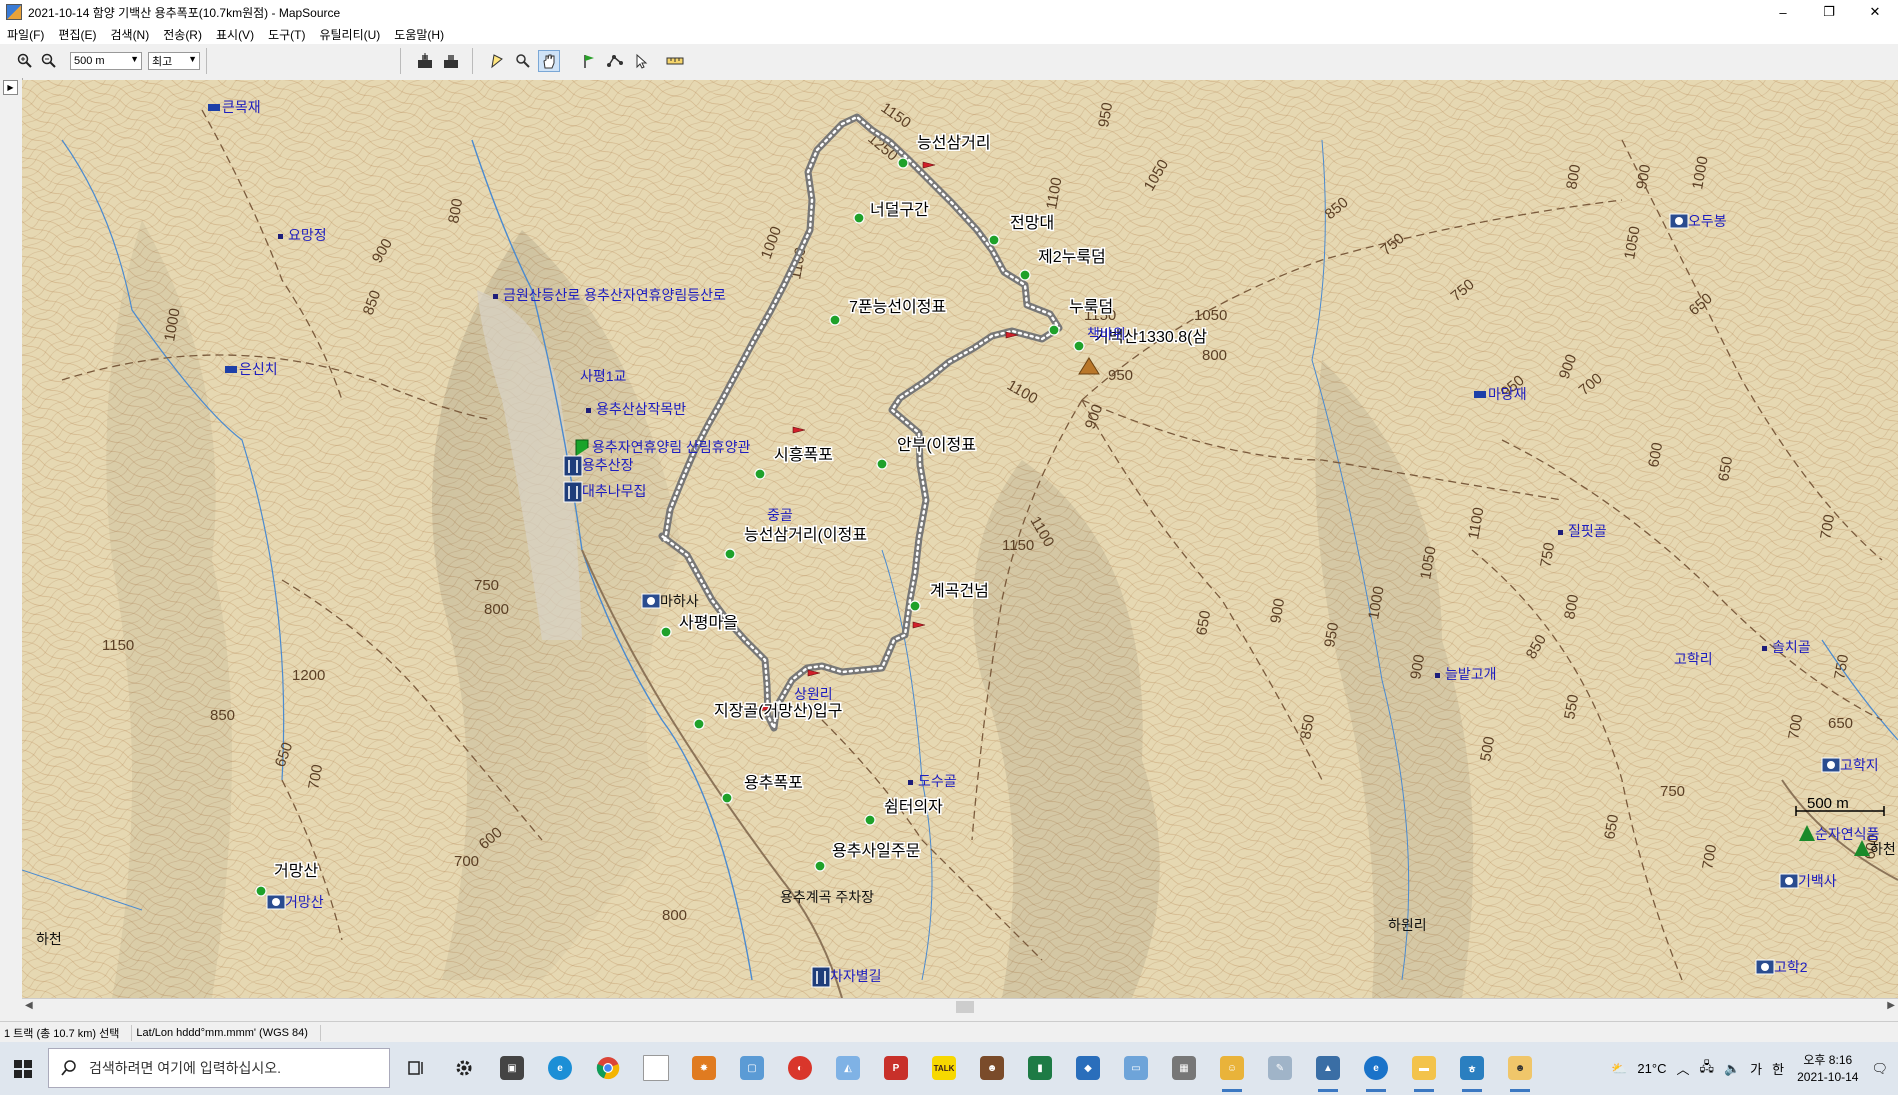 The image size is (1898, 1095). I want to click on shell-app-icon: ◭, so click(848, 1068).